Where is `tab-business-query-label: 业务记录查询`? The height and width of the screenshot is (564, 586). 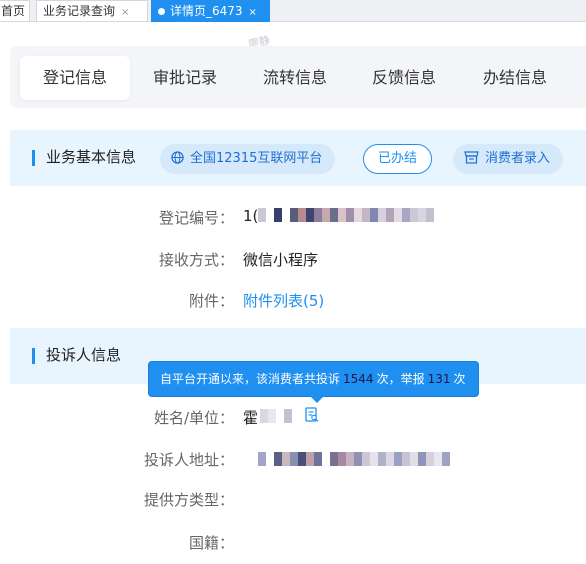
tab-business-query-label: 业务记录查询 is located at coordinates (79, 11).